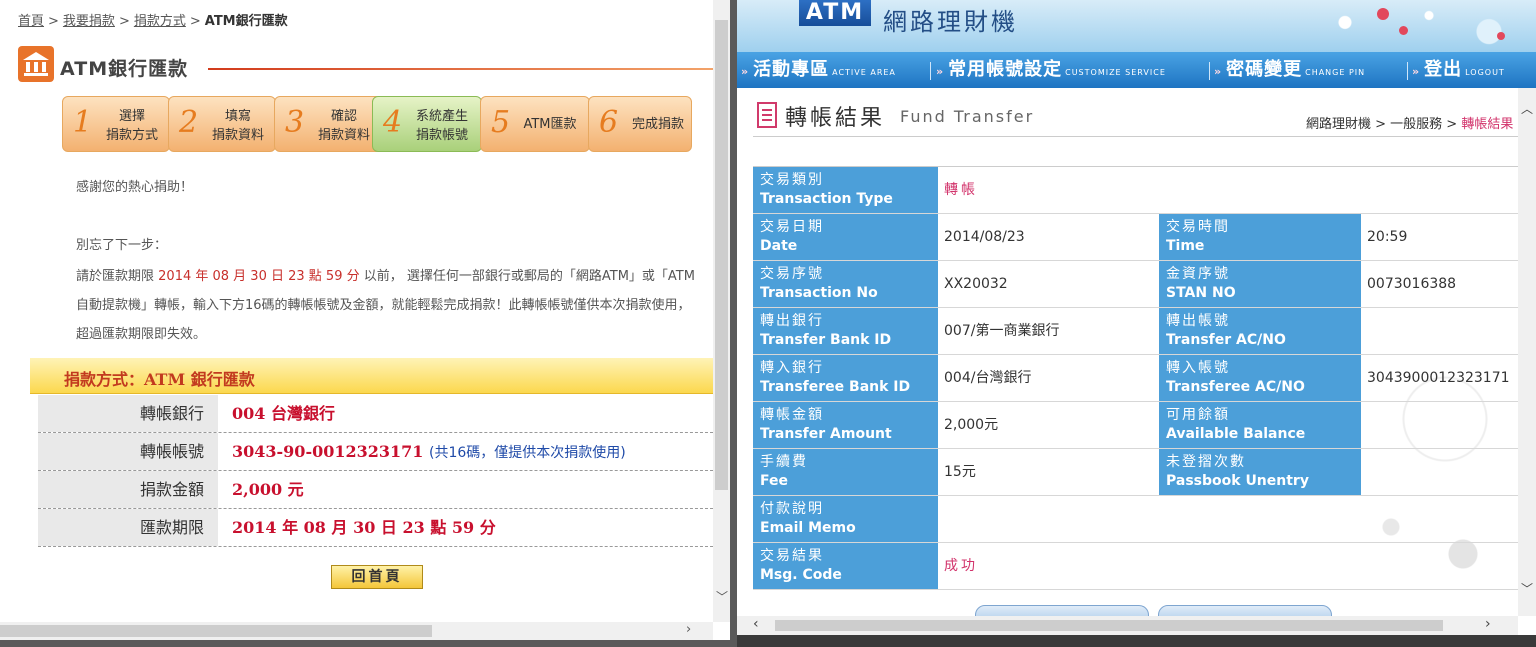 This screenshot has width=1536, height=647. I want to click on field-value: 20:59, so click(1387, 237).